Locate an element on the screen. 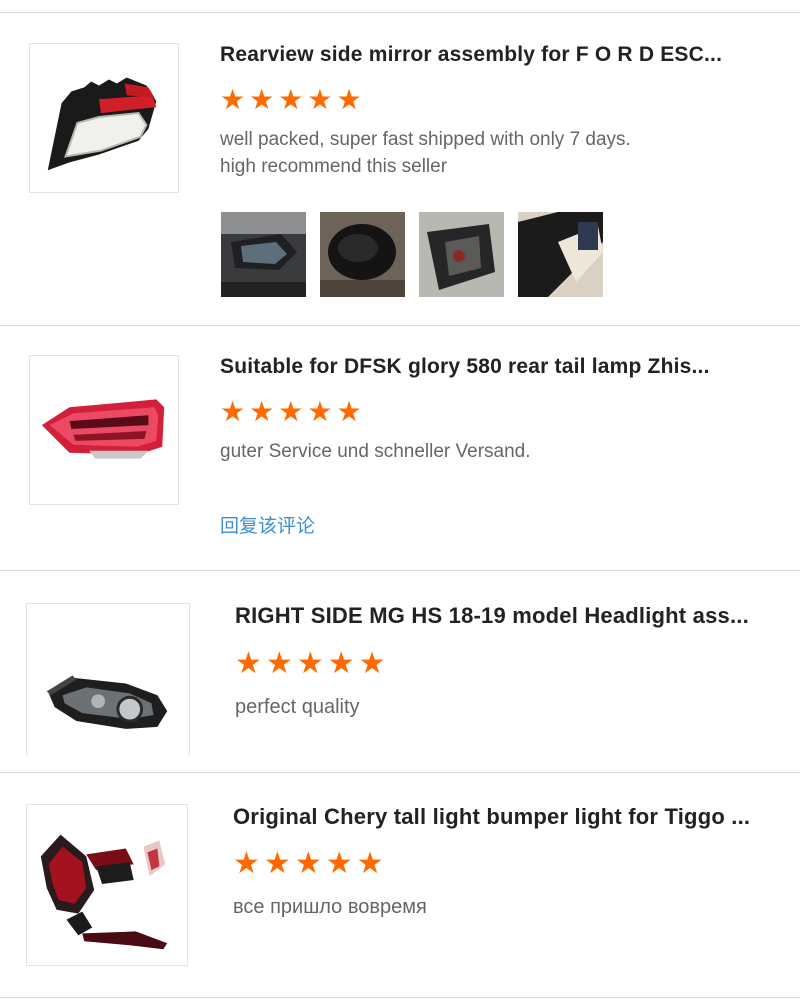  review-text-line: guter Service und schneller Versand. is located at coordinates (375, 451).